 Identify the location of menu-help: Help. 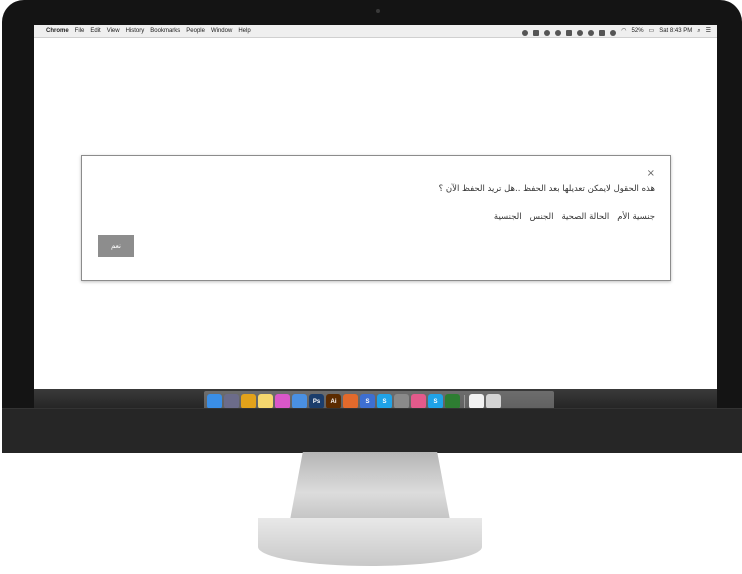
(244, 31).